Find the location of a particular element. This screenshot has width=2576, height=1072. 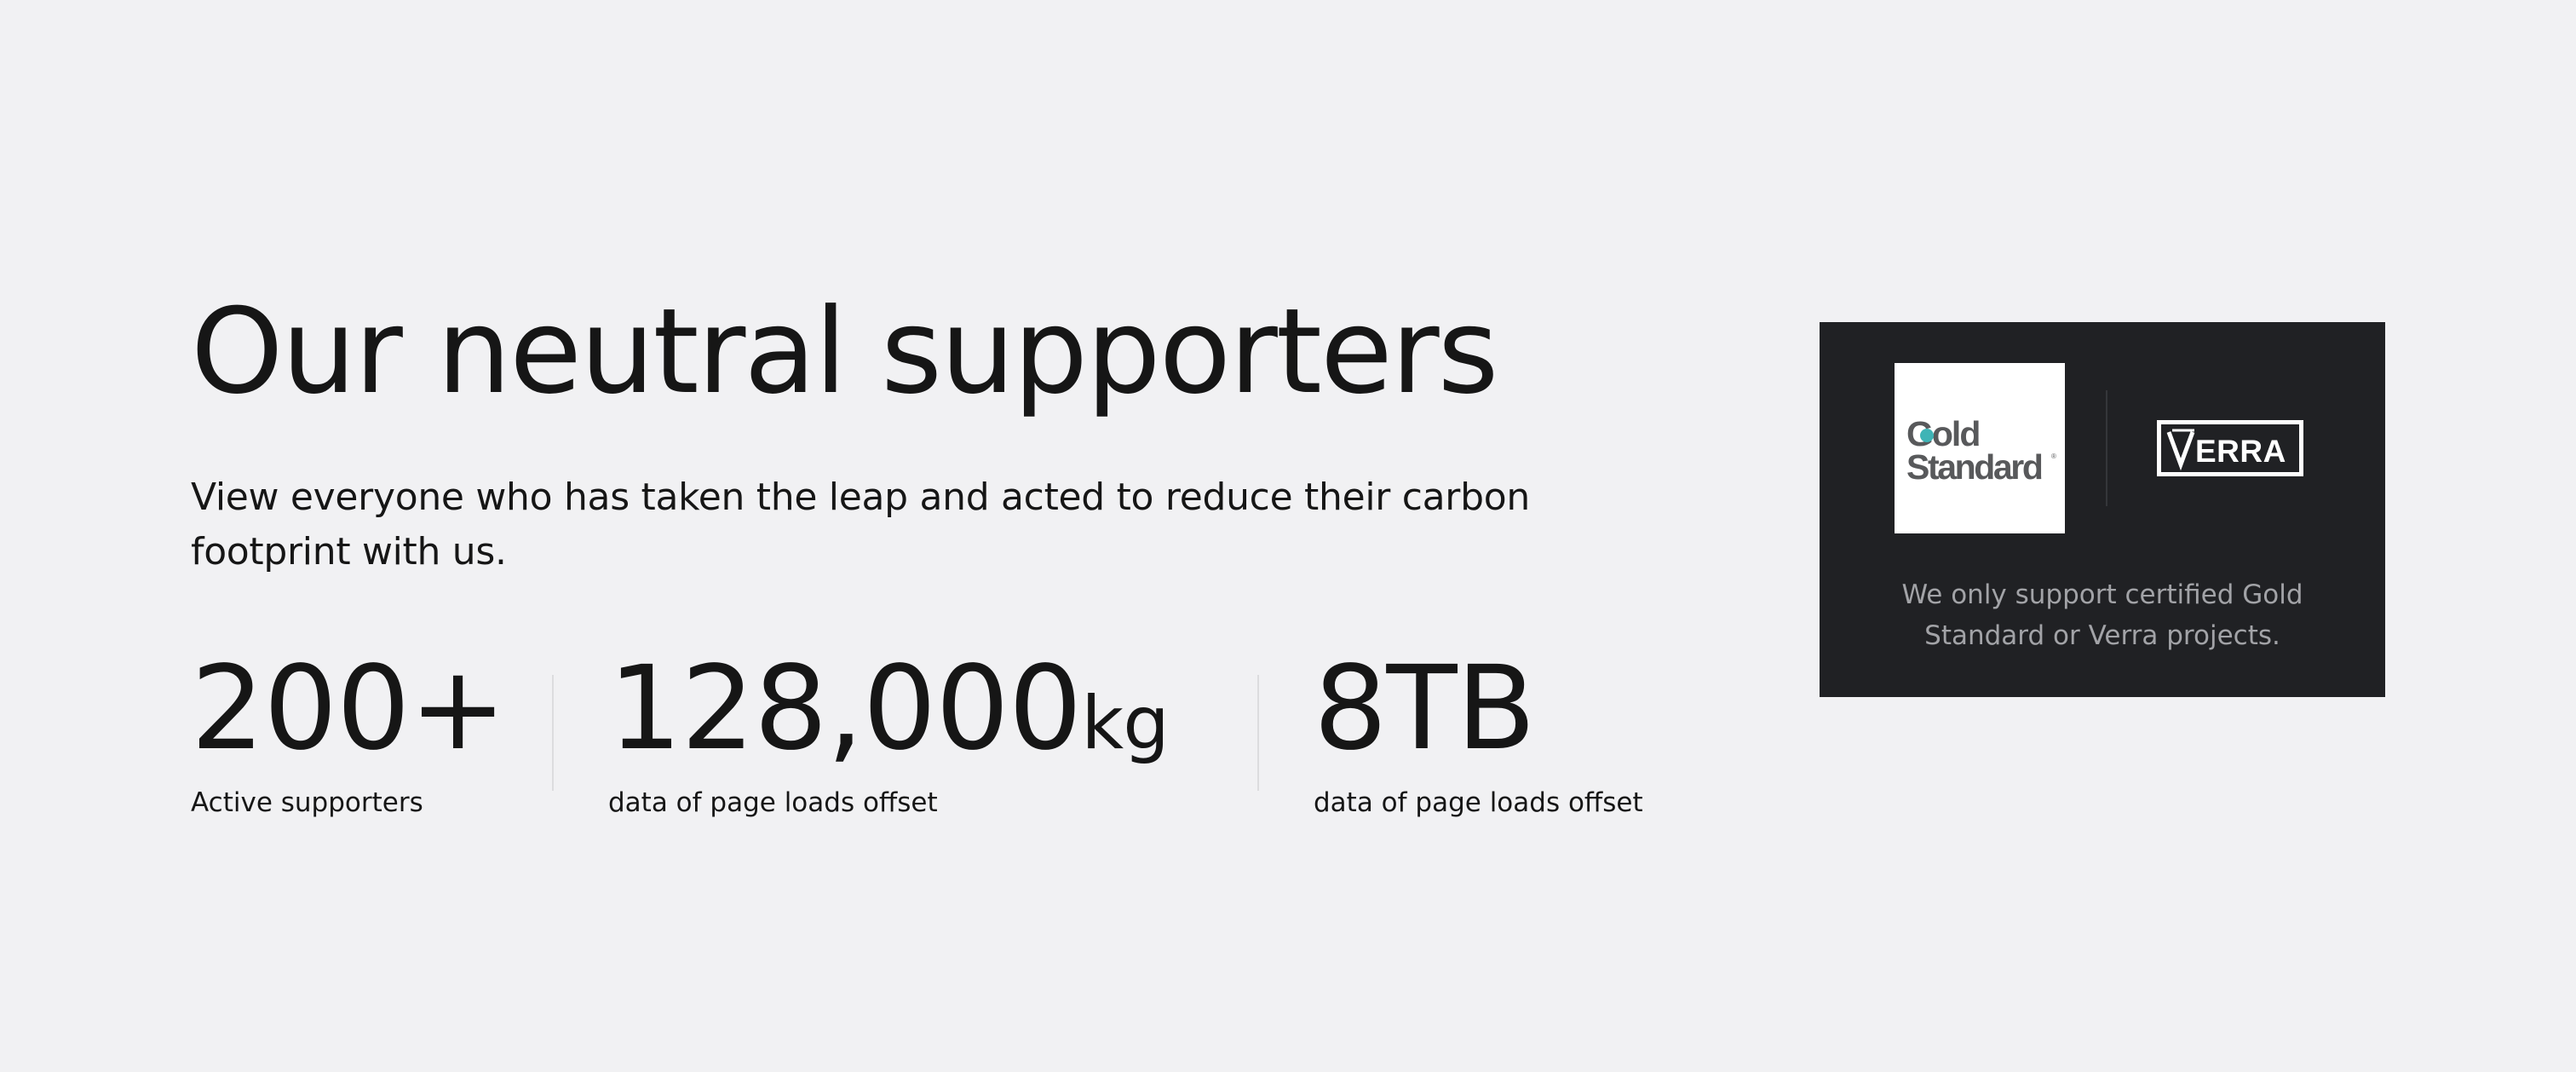

stat-active-supporters: 200+ Active supporters is located at coordinates (371, 734).